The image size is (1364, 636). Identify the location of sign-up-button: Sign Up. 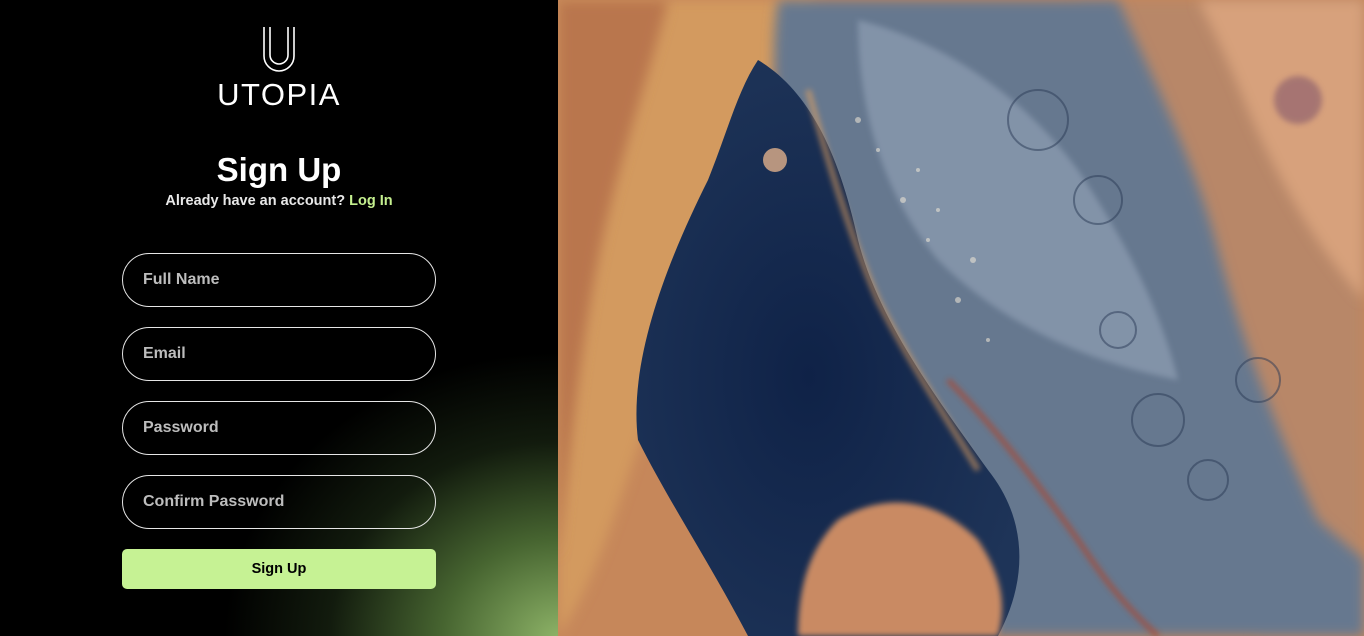
(279, 569).